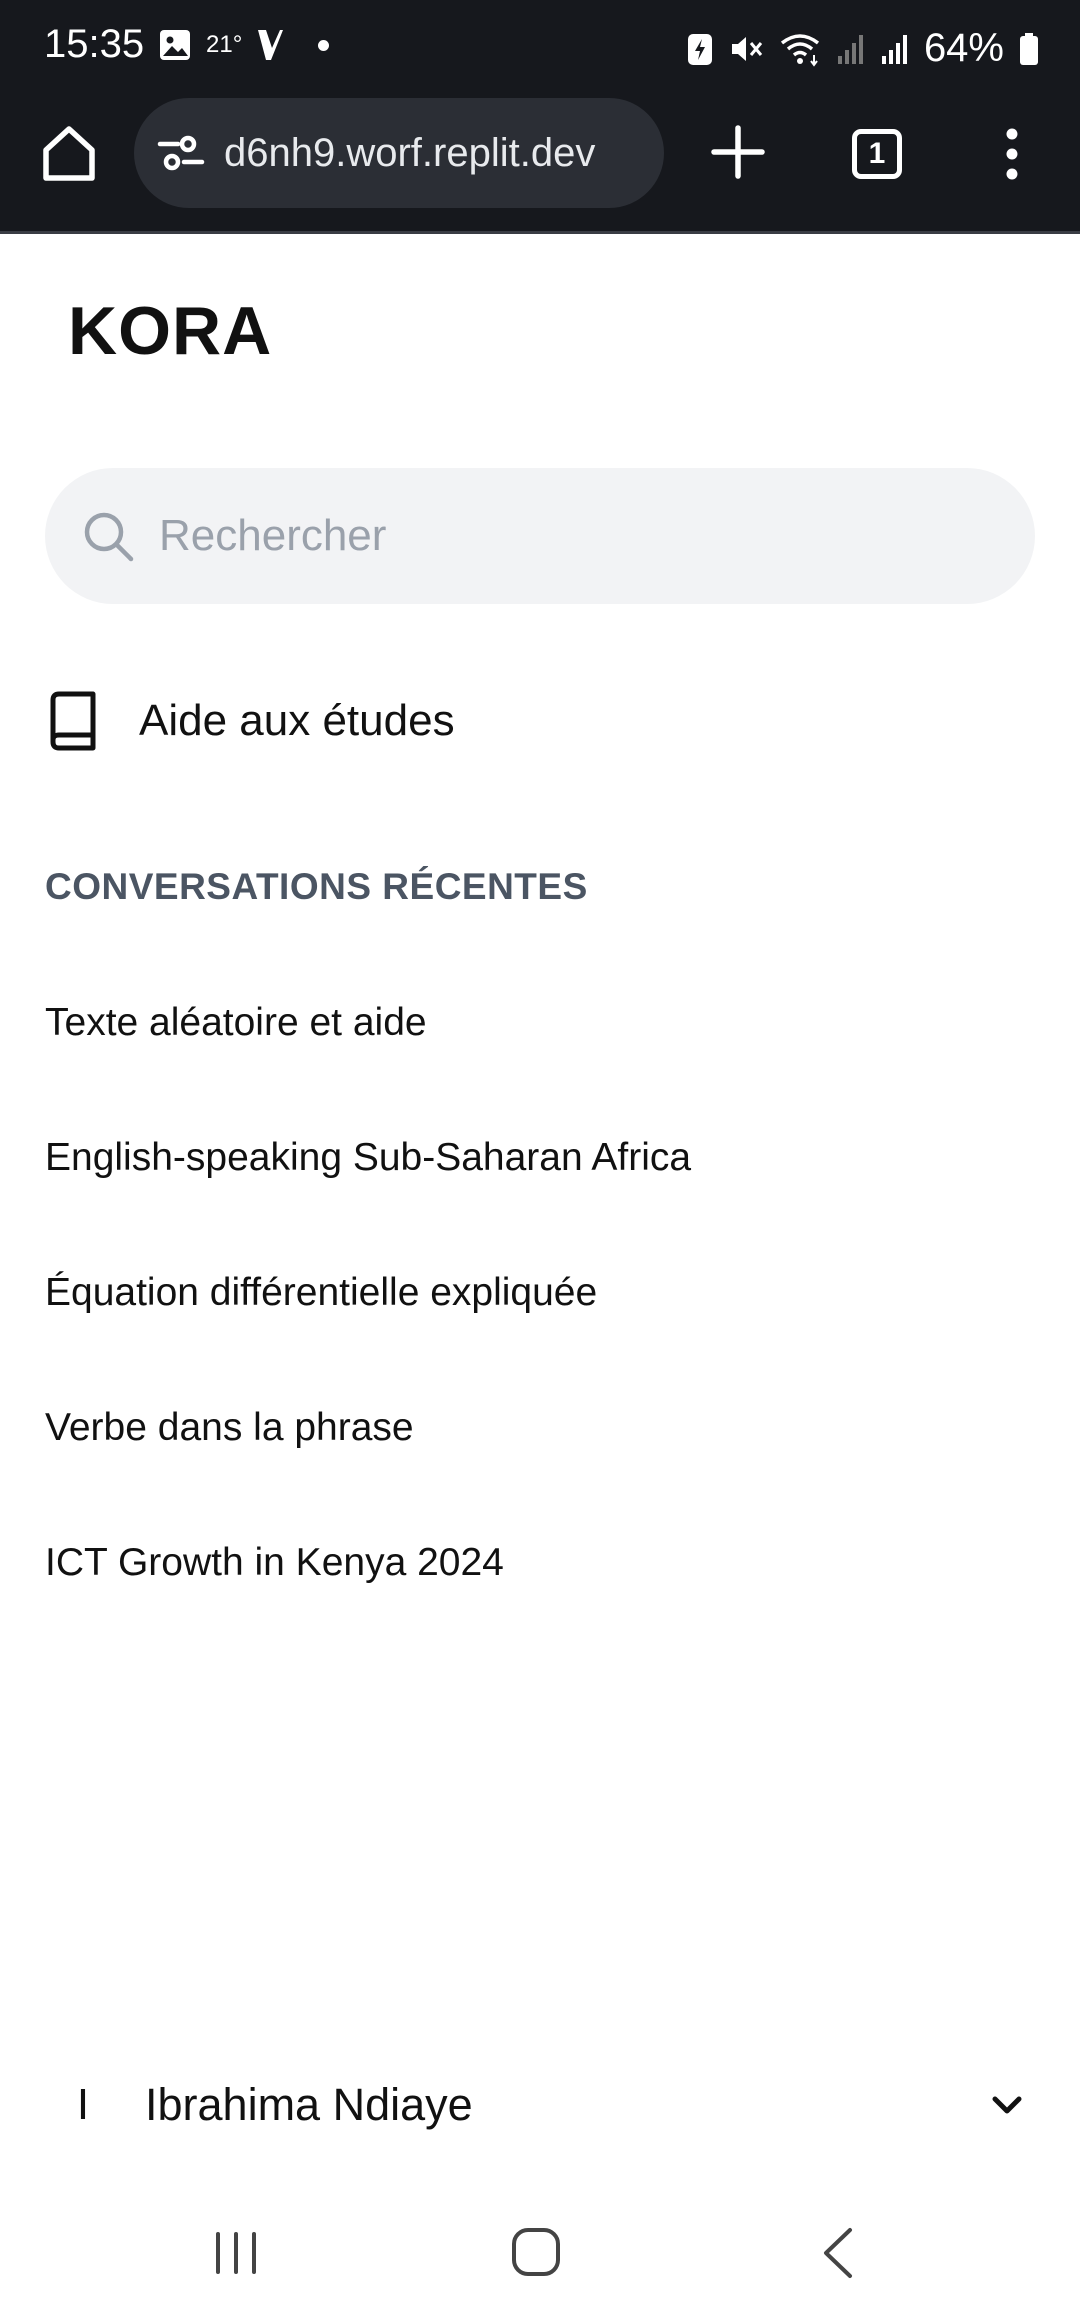  Describe the element at coordinates (170, 331) in the screenshot. I see `app-title: KORA` at that location.